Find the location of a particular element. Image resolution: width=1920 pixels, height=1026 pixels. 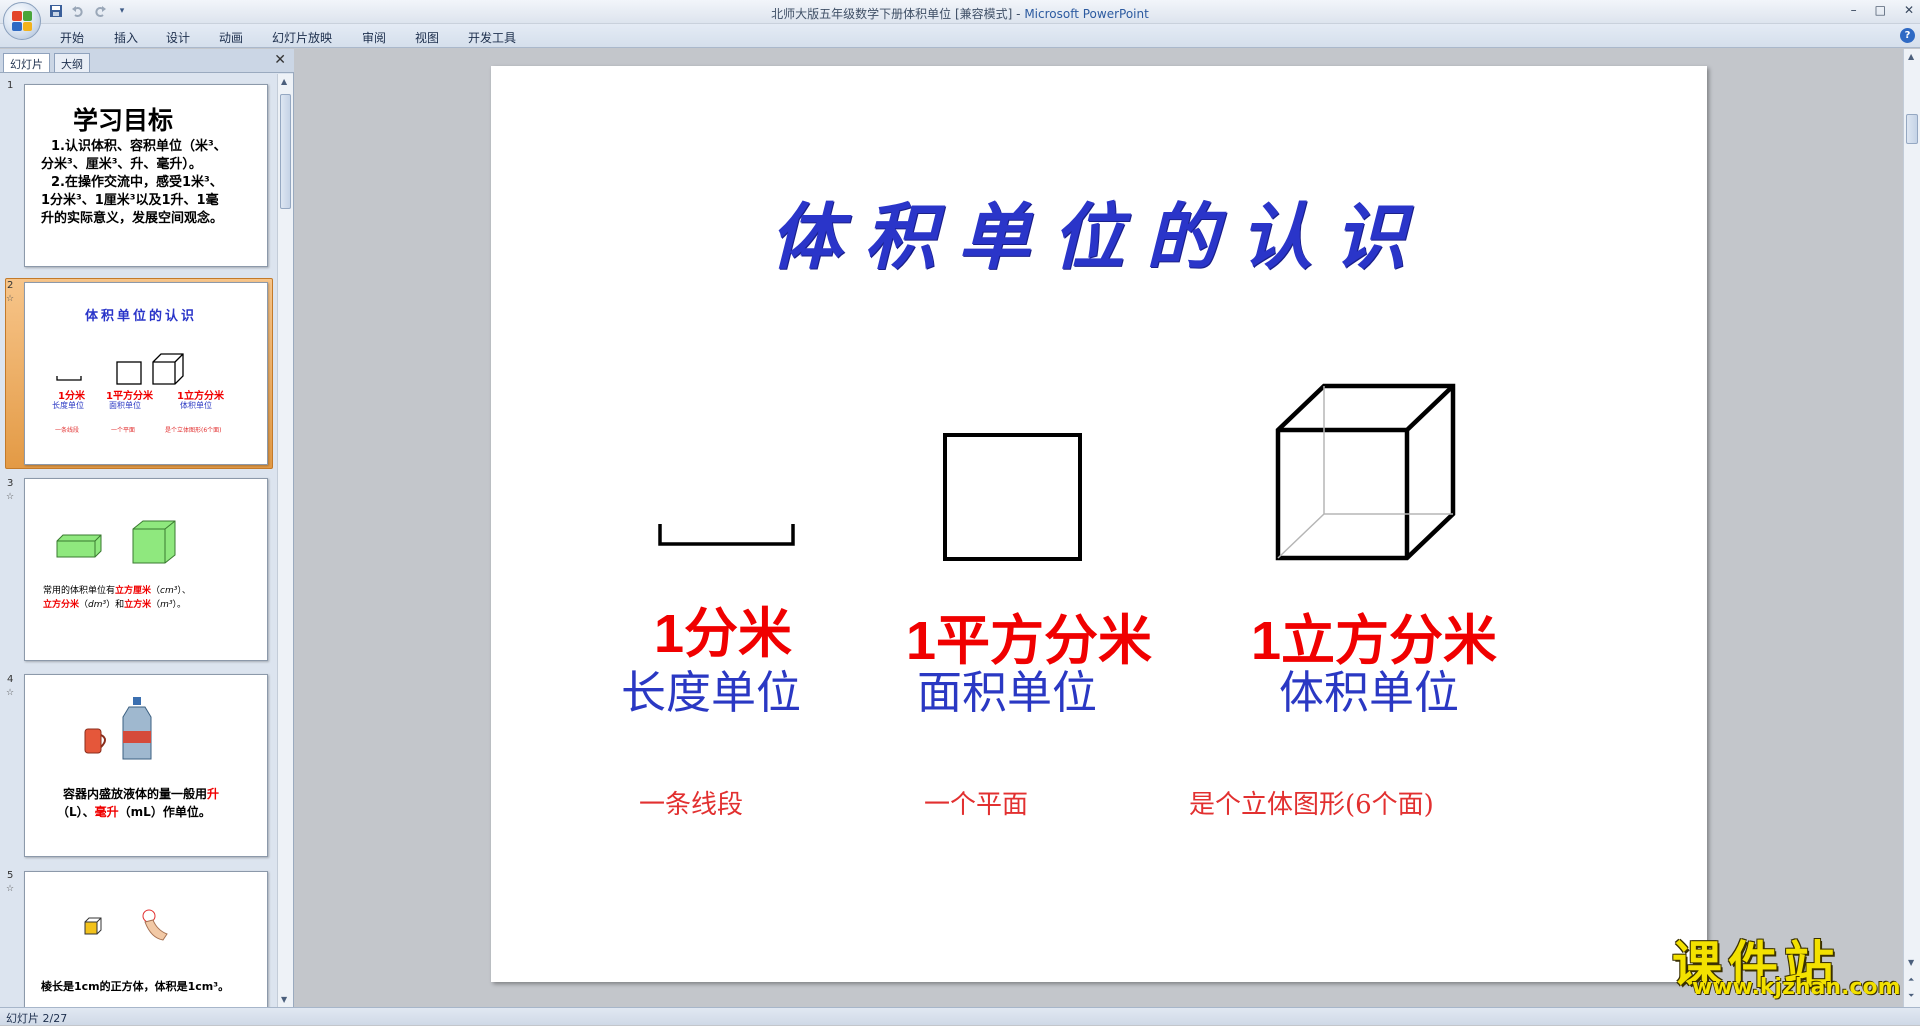

unit-type-length: 长度单位 is located at coordinates (711, 688).